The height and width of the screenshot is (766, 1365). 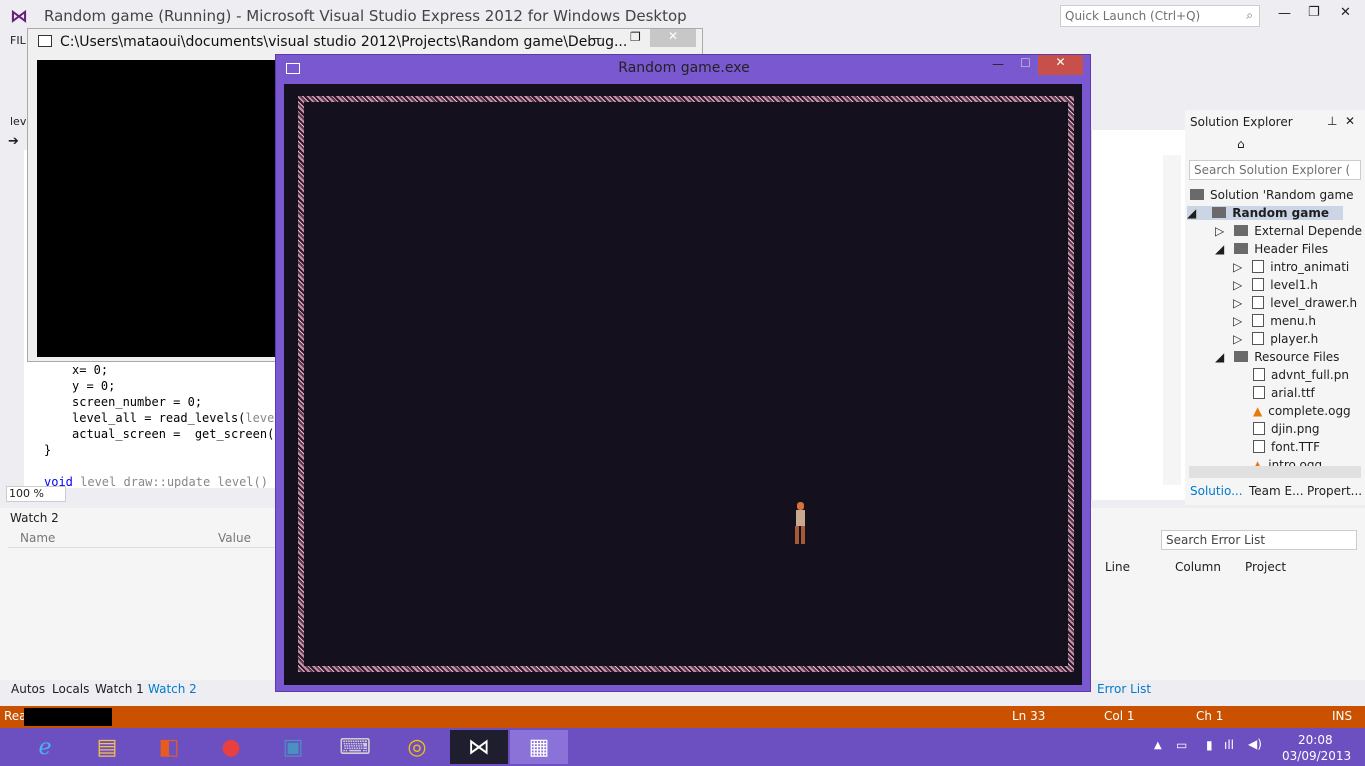 What do you see at coordinates (94, 386) in the screenshot?
I see `code-line: y = 0;` at bounding box center [94, 386].